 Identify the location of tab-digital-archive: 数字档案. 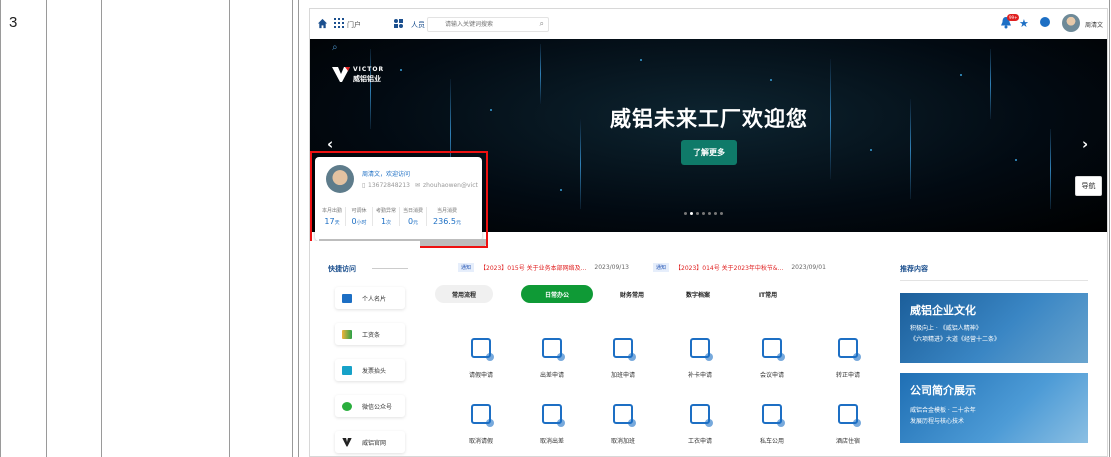
(698, 294).